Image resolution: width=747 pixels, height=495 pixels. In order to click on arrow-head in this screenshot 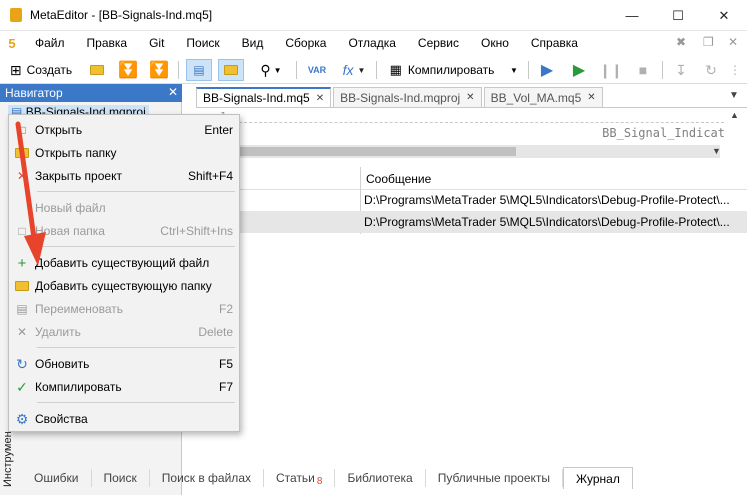, I will do `click(35, 249)`.